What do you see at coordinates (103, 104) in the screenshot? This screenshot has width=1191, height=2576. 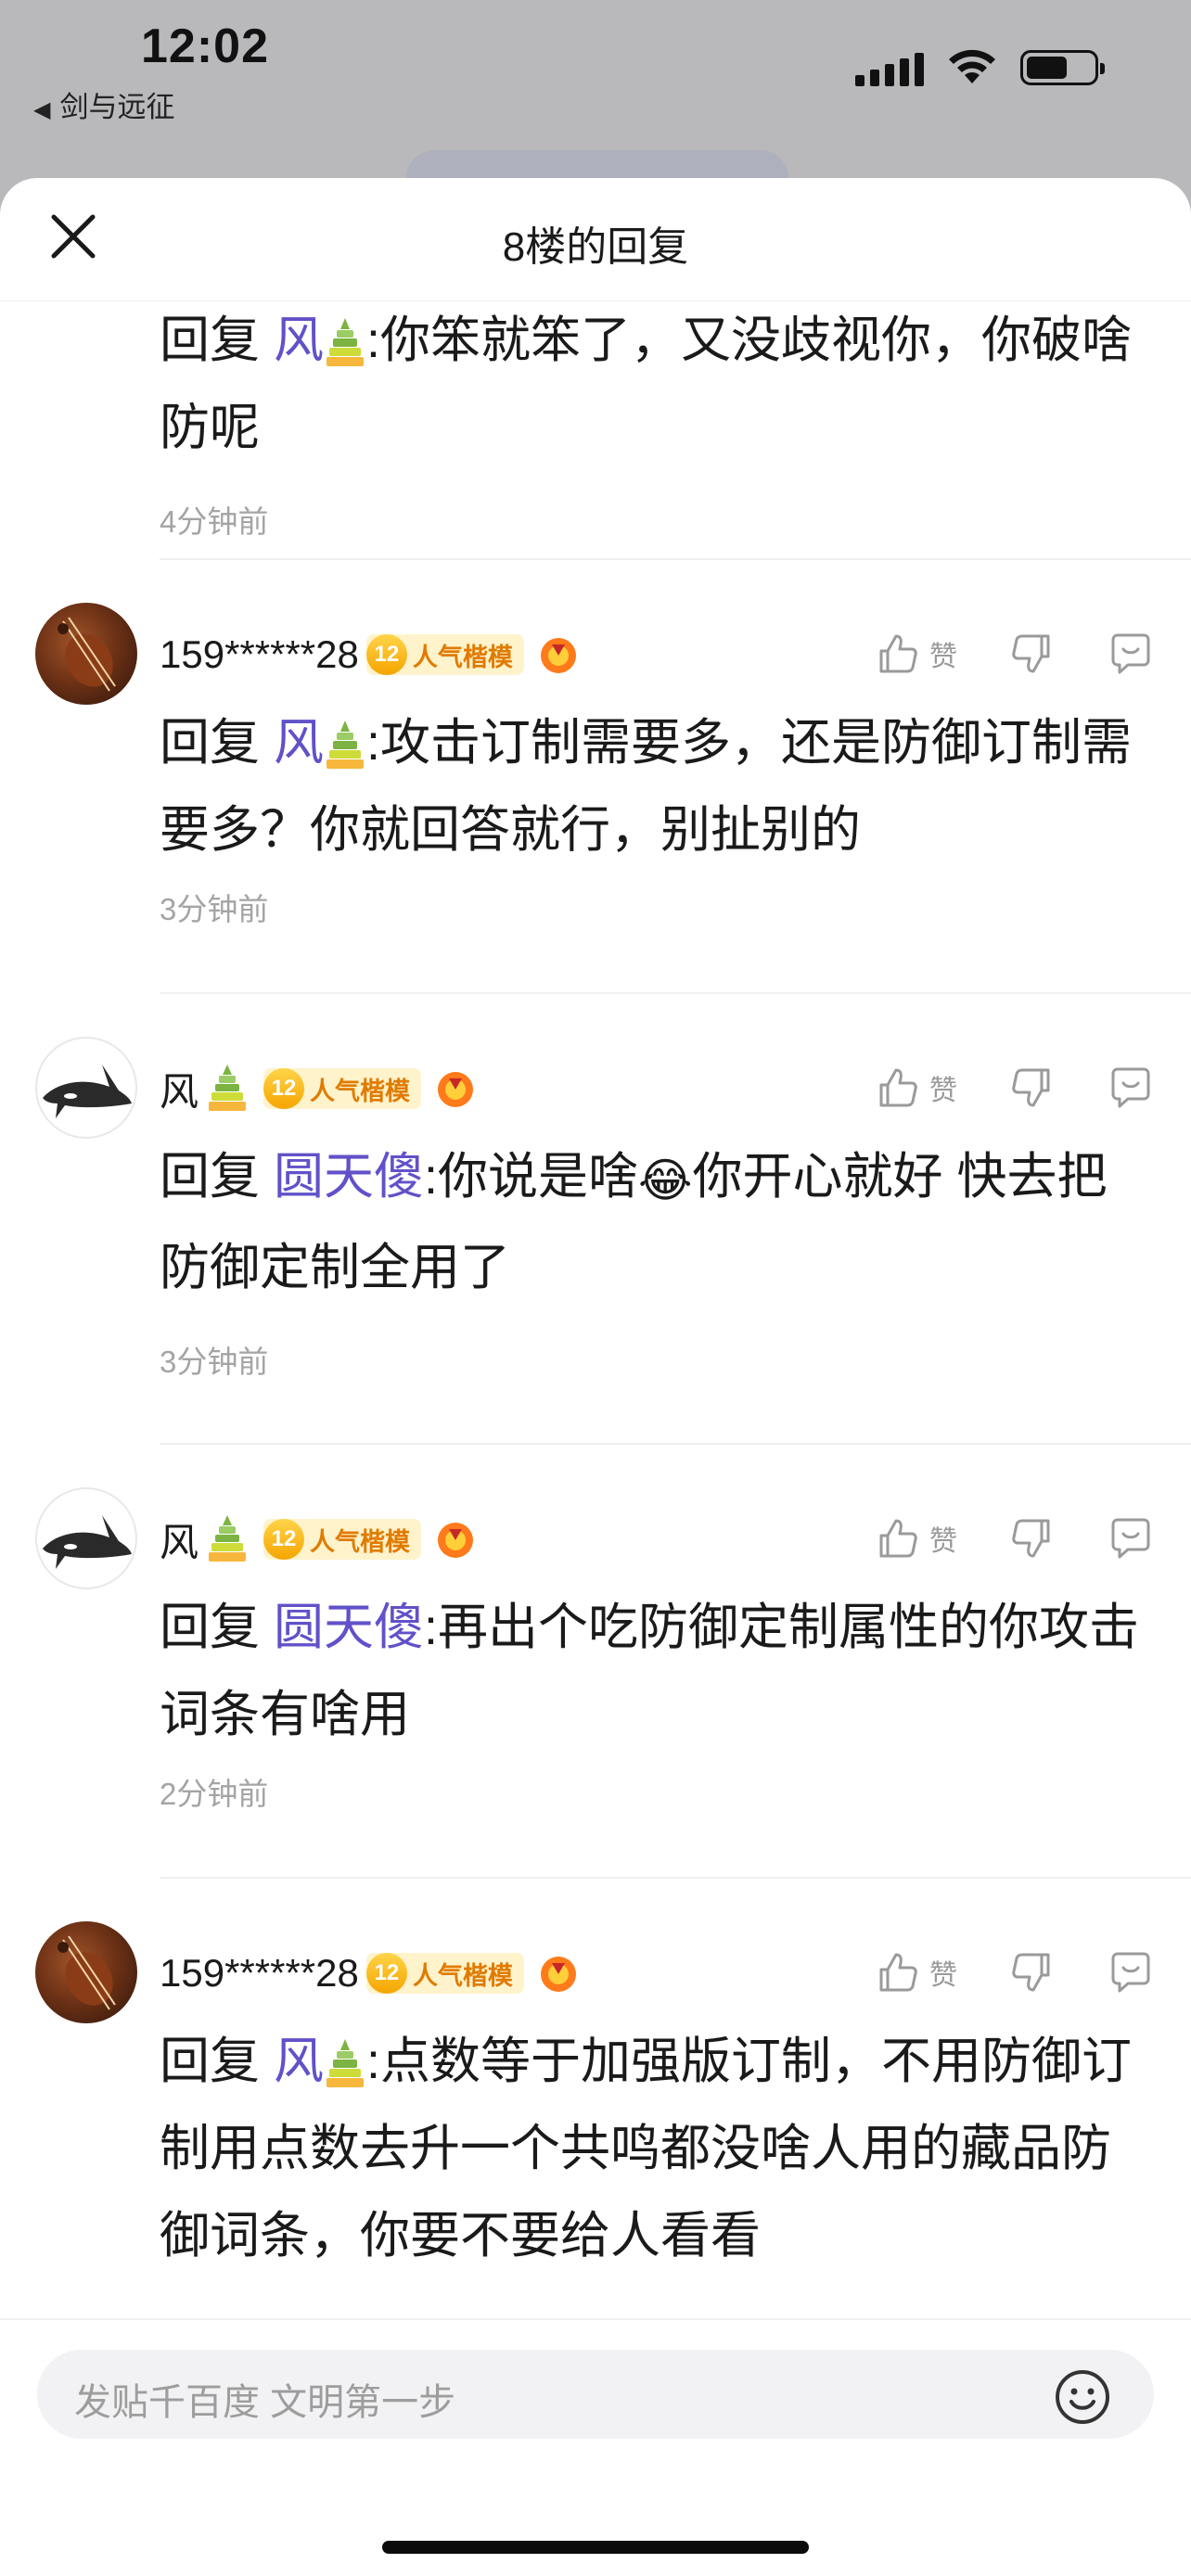 I see `back-to-app-link: ◀ 剑与远征` at bounding box center [103, 104].